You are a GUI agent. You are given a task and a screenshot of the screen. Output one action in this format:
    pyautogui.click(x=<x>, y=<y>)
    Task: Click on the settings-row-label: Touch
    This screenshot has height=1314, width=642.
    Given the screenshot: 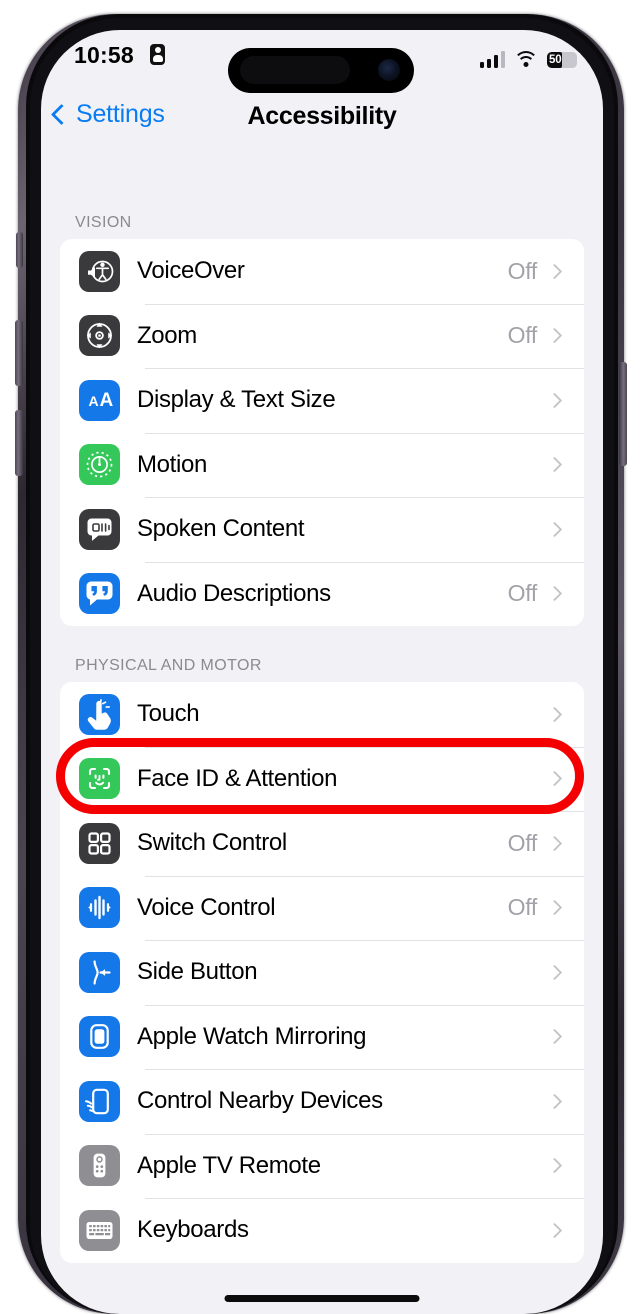 What is the action you would take?
    pyautogui.click(x=168, y=714)
    